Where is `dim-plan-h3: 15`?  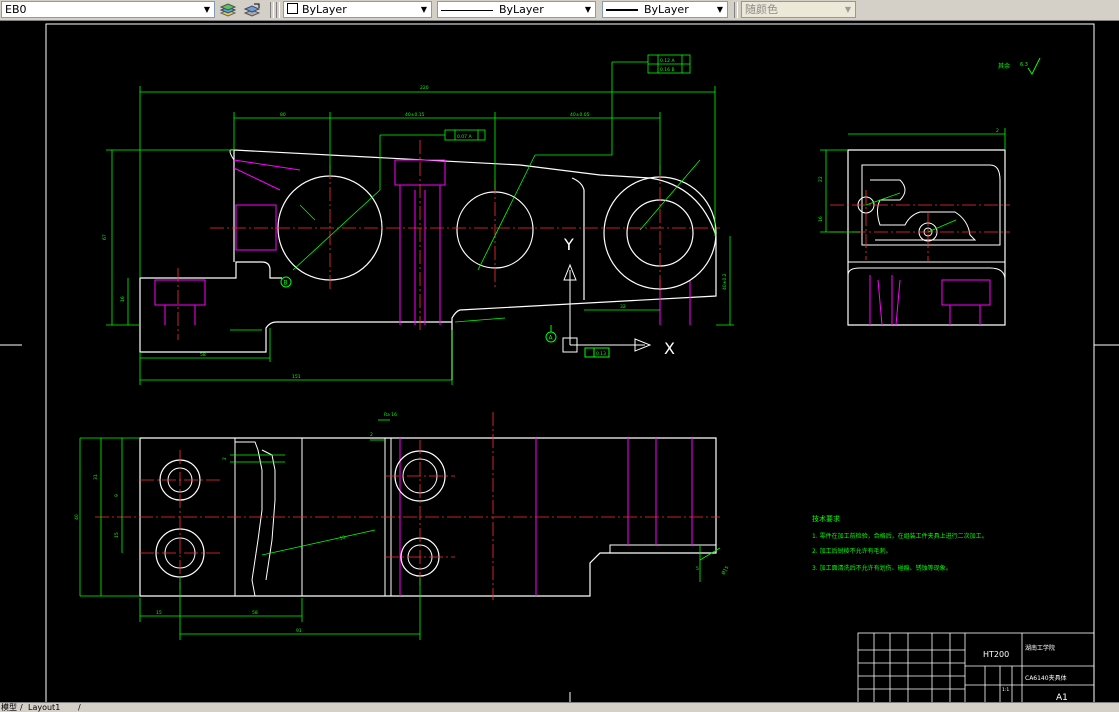 dim-plan-h3: 15 is located at coordinates (117, 535).